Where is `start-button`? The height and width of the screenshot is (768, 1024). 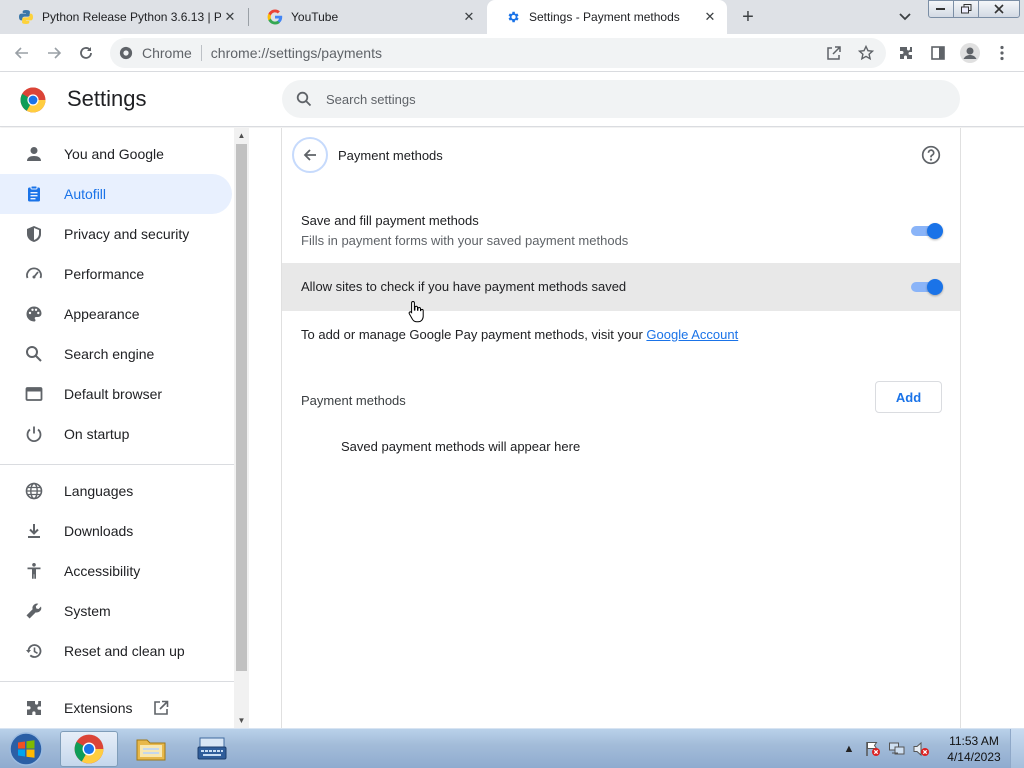 start-button is located at coordinates (26, 749).